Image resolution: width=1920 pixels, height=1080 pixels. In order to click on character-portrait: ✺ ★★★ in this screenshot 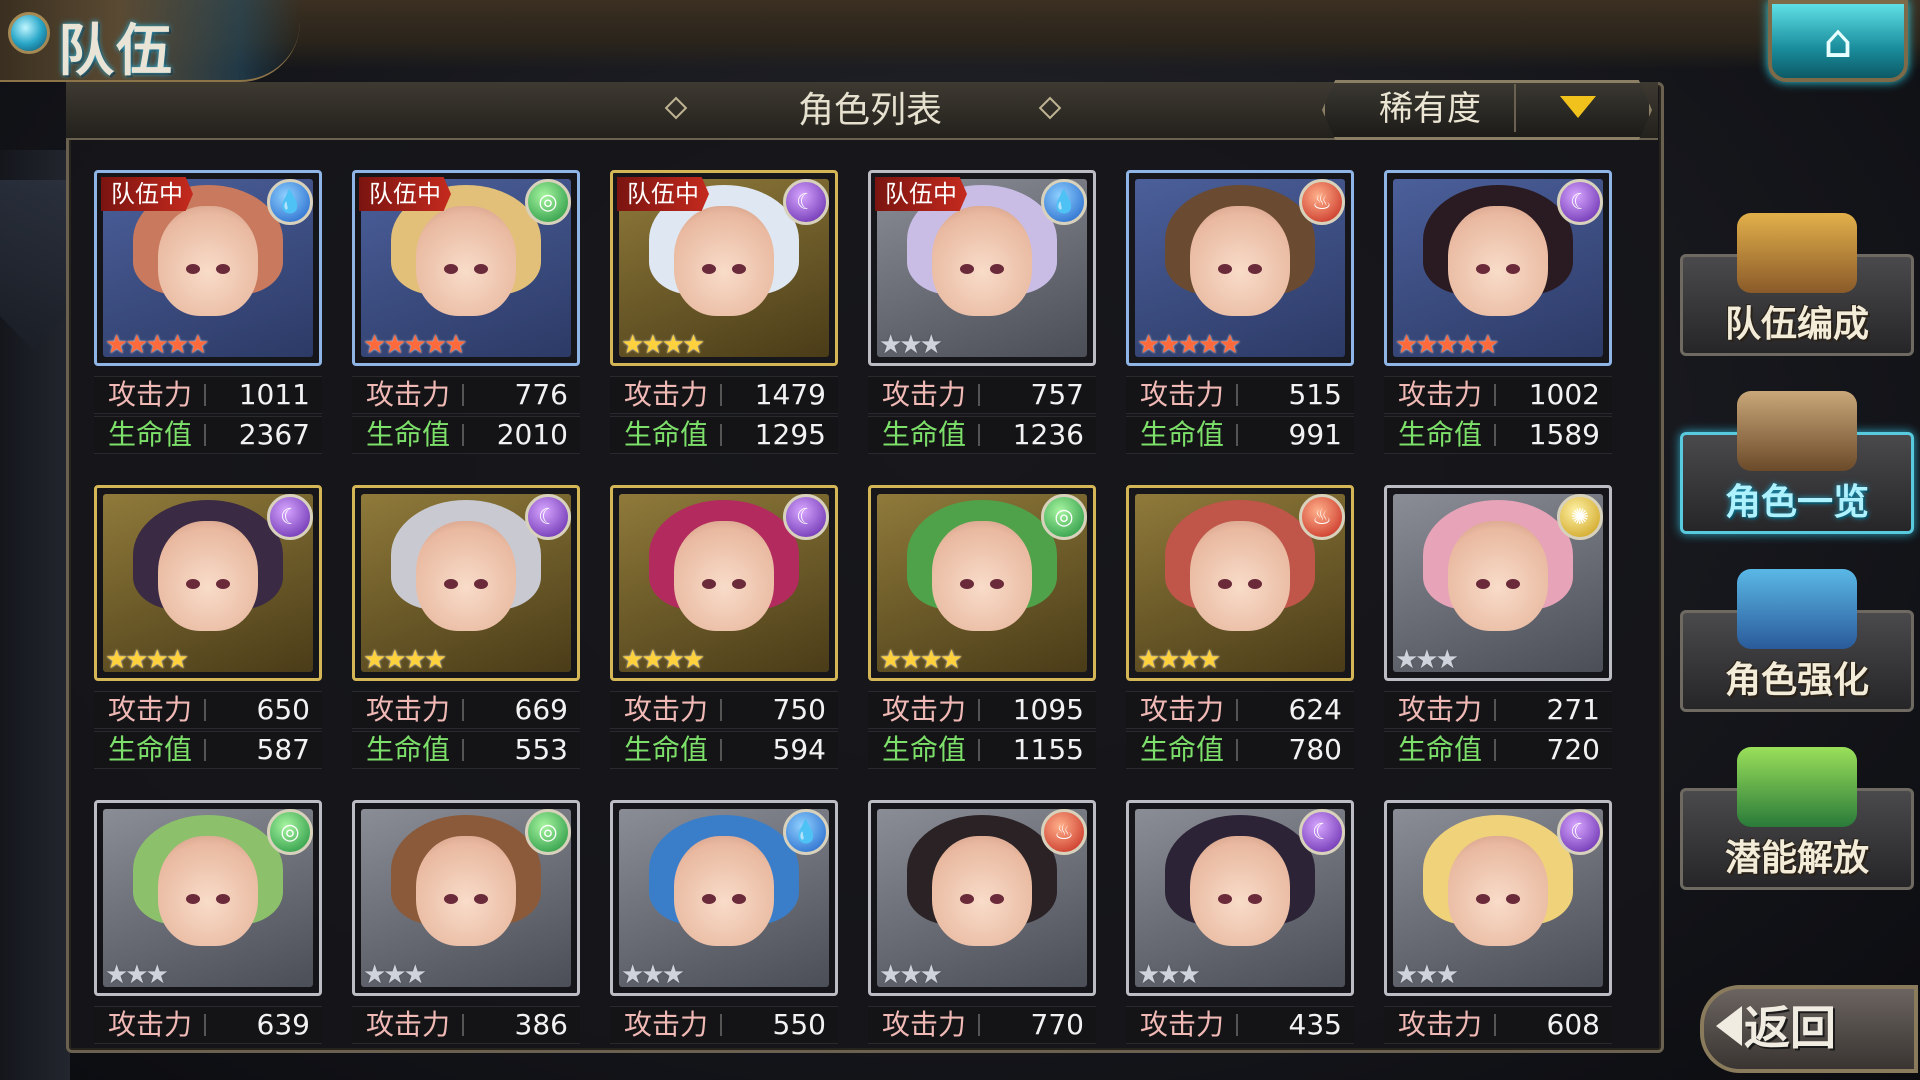, I will do `click(1498, 583)`.